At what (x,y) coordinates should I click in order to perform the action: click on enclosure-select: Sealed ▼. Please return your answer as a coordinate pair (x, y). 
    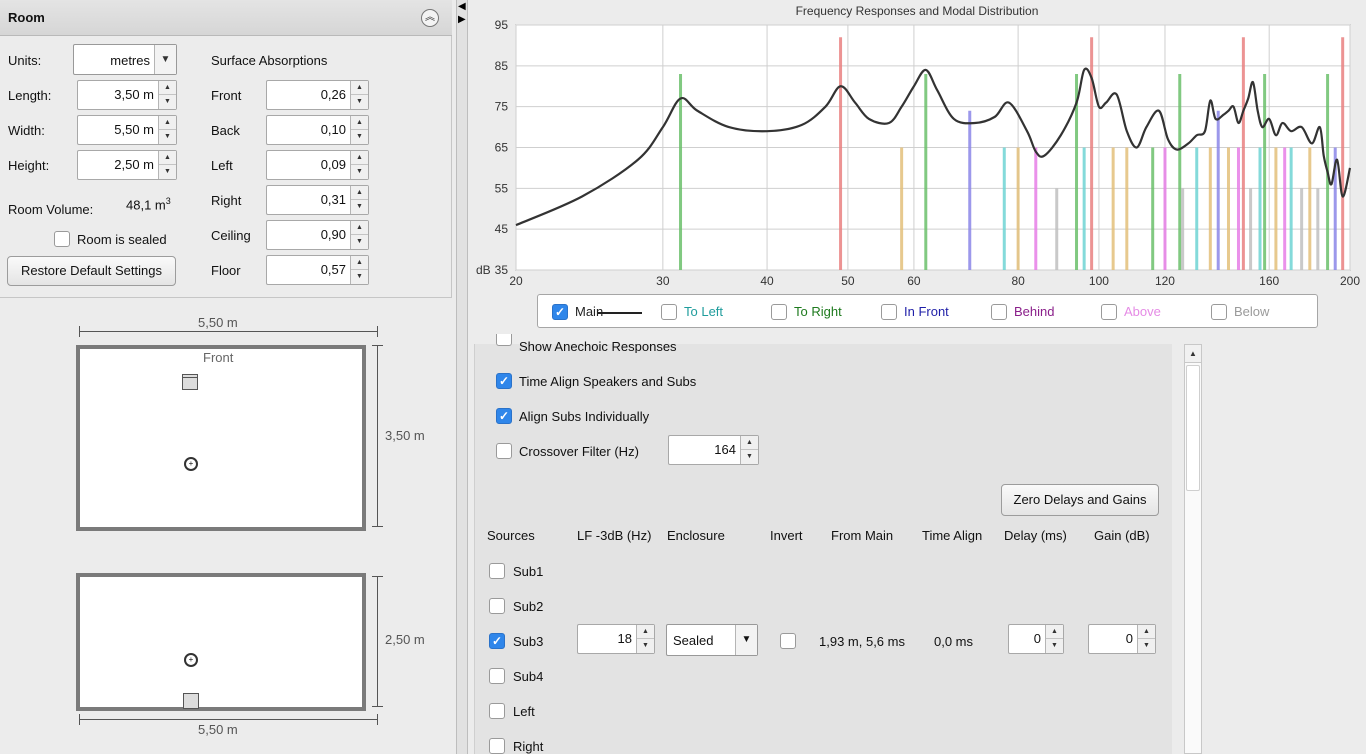
    Looking at the image, I should click on (712, 640).